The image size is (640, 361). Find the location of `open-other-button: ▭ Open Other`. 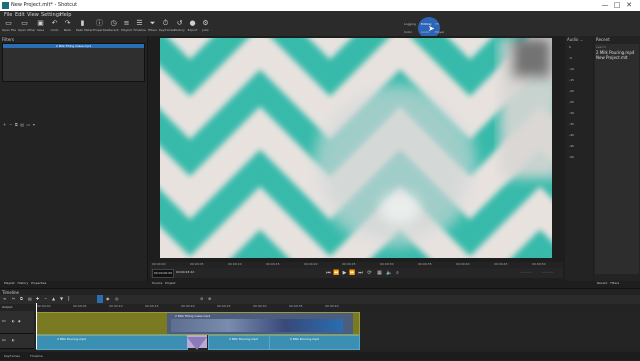

open-other-button: ▭ Open Other is located at coordinates (26, 27).